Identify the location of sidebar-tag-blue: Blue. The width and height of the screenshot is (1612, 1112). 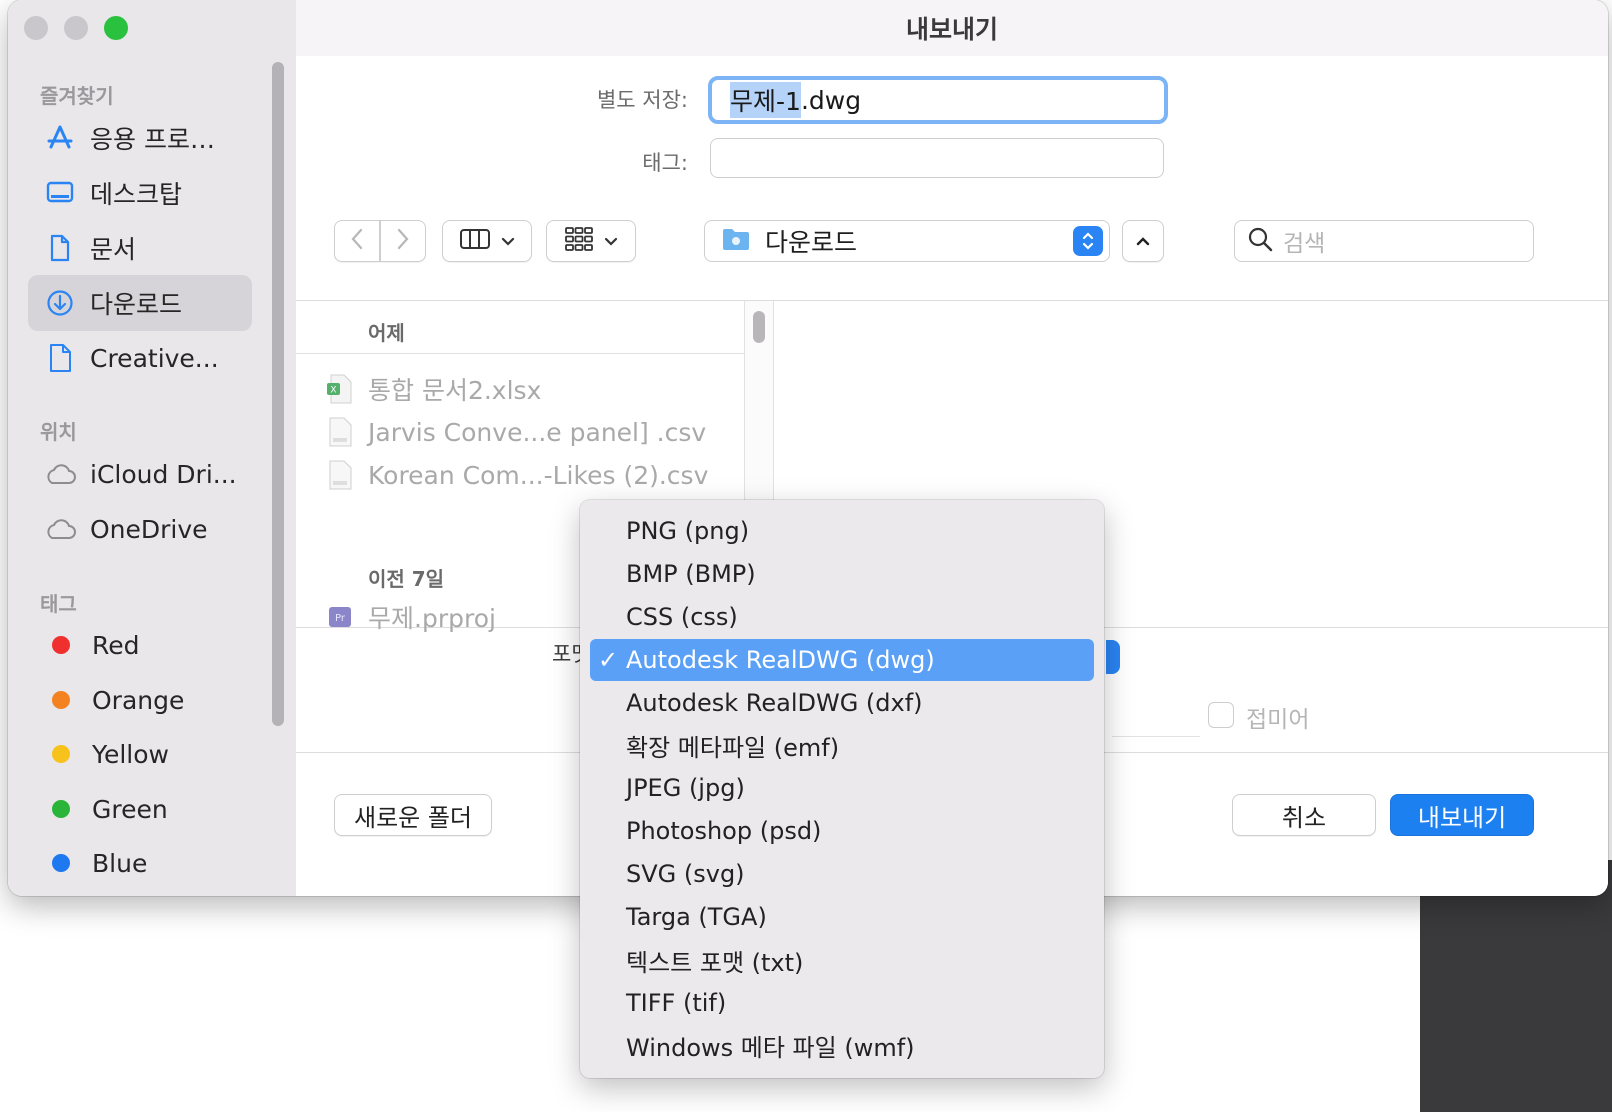
(140, 863).